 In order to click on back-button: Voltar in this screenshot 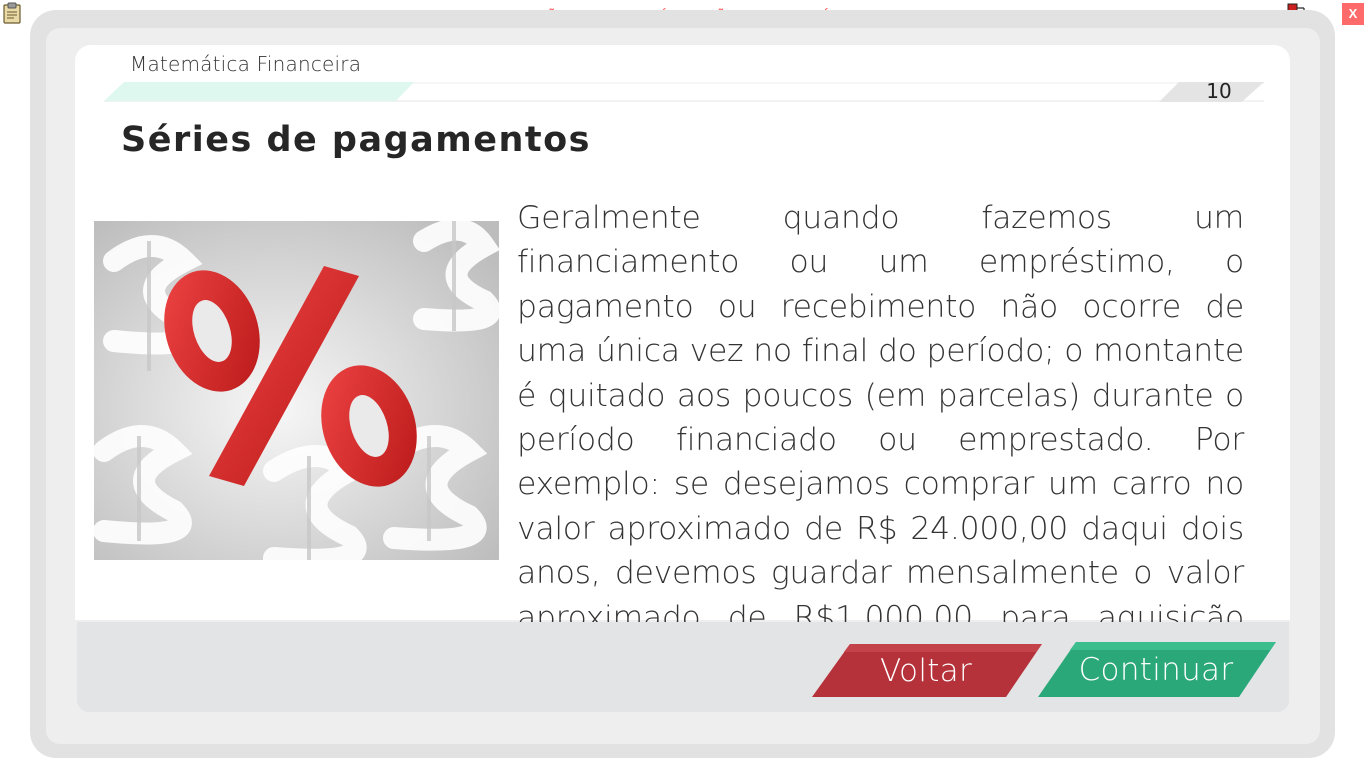, I will do `click(926, 670)`.